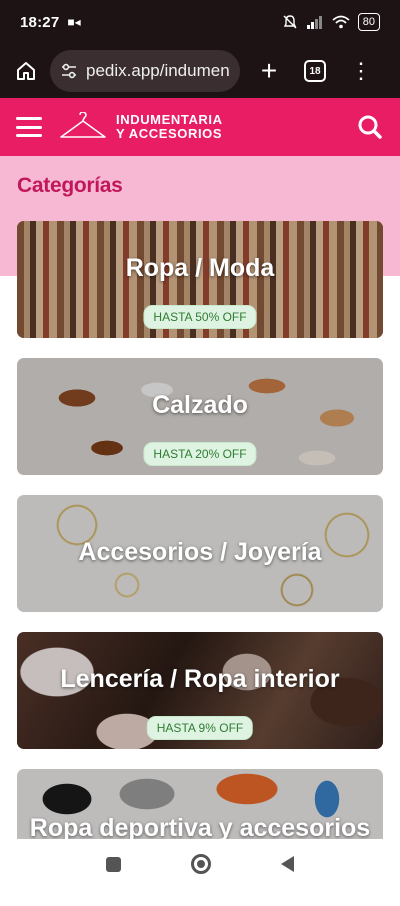 This screenshot has height=906, width=400. I want to click on category-card-lenceria: Lencería / Ropa interior HASTA 9% OFF, so click(200, 690).